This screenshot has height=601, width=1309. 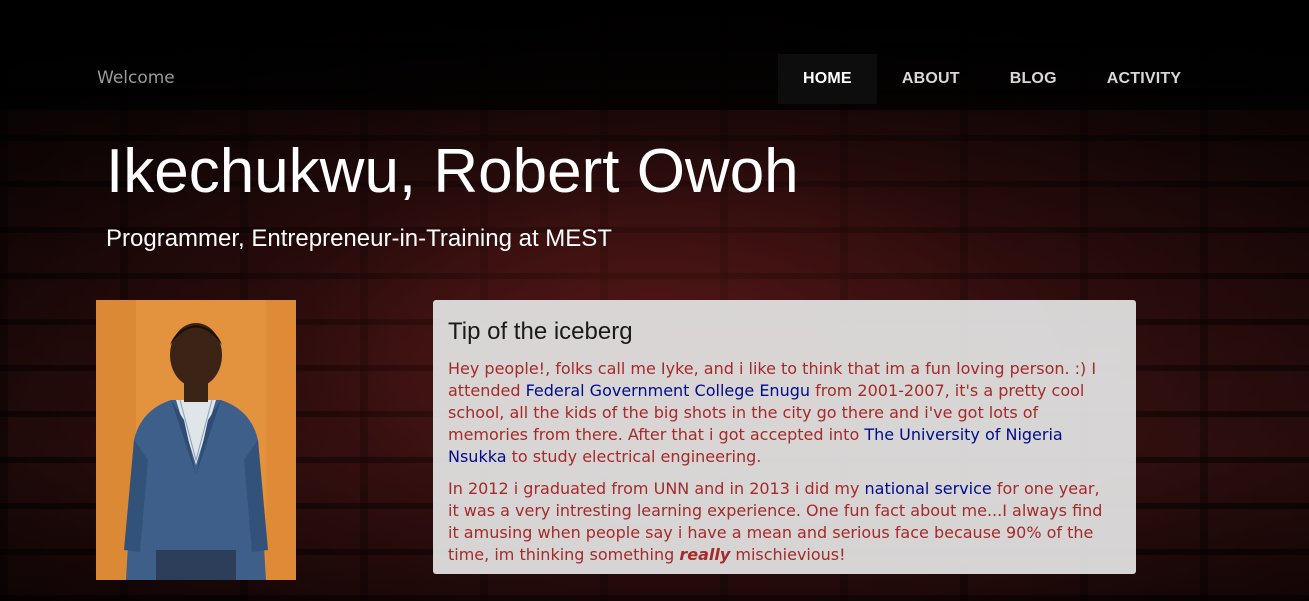 What do you see at coordinates (668, 390) in the screenshot?
I see `link-fgc-enugu: Federal Government College Enugu` at bounding box center [668, 390].